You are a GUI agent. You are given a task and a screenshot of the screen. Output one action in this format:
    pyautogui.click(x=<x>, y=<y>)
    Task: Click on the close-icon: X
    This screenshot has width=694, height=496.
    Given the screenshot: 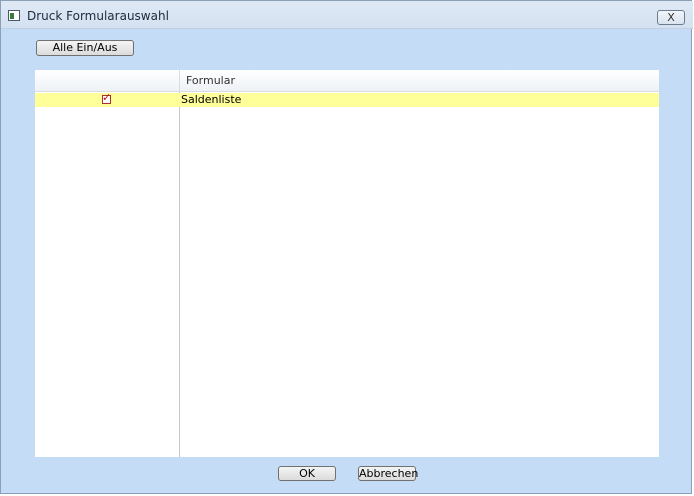 What is the action you would take?
    pyautogui.click(x=671, y=17)
    